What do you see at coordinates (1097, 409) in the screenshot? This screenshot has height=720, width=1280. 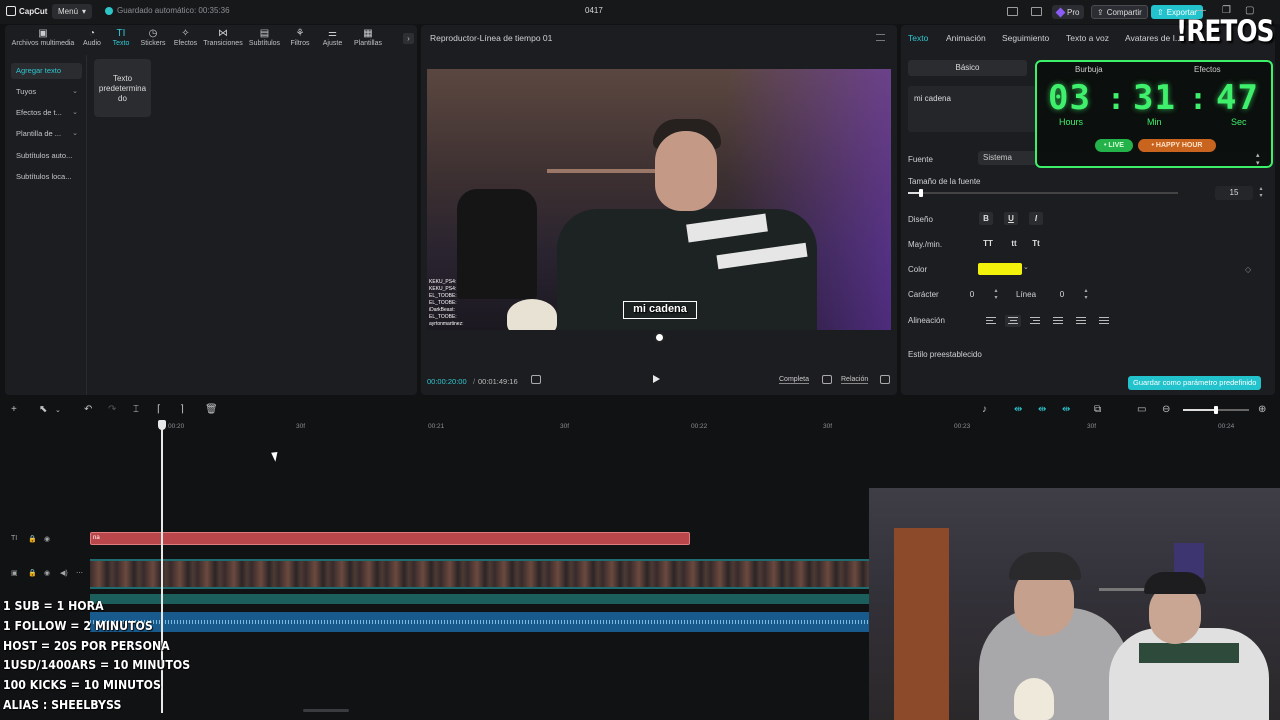 I see `preview-axis-icon: ⧉` at bounding box center [1097, 409].